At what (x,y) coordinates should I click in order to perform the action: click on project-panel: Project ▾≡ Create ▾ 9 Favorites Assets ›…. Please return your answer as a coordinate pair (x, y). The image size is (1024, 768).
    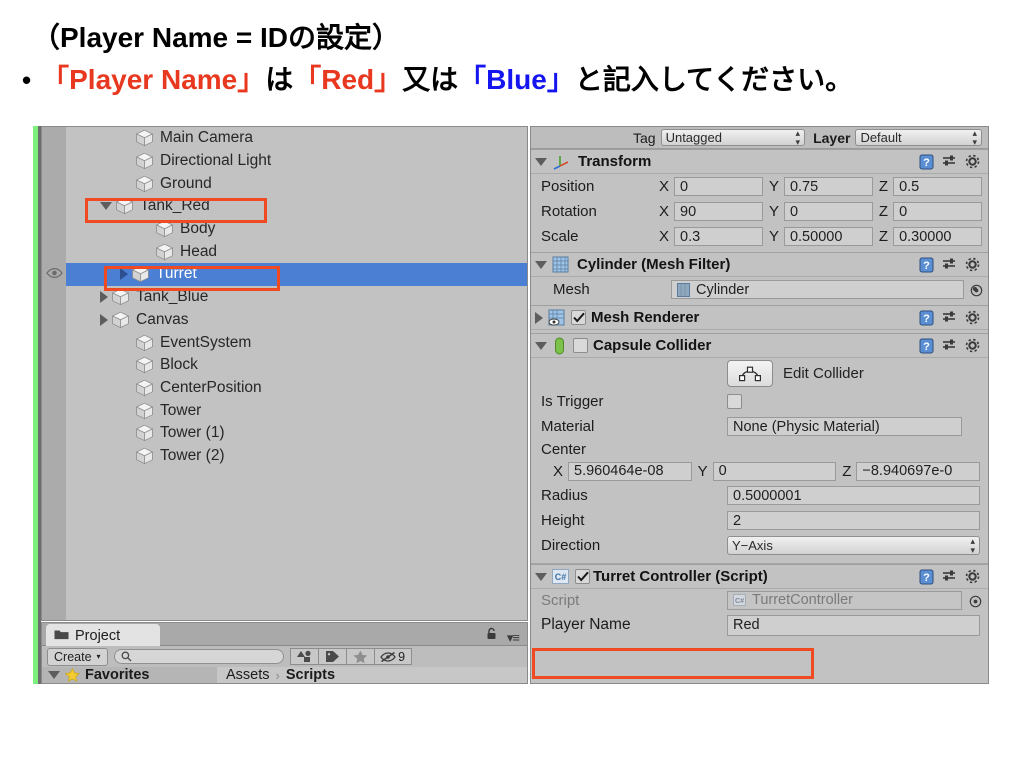
    Looking at the image, I should click on (284, 653).